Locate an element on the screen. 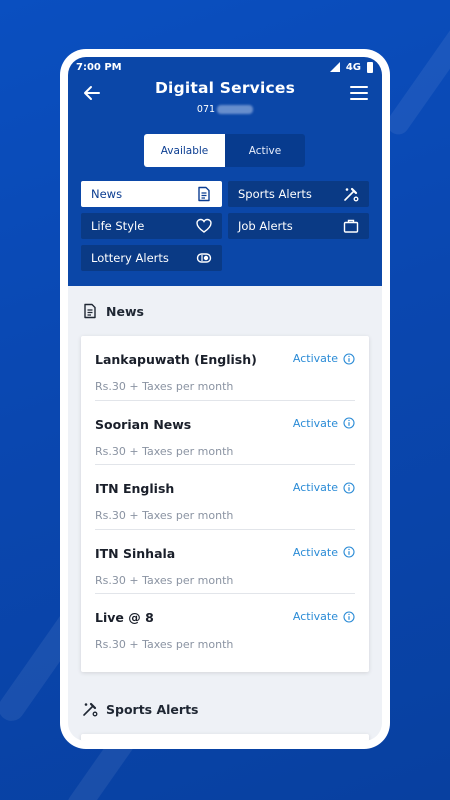 This screenshot has width=450, height=800. battery-icon is located at coordinates (370, 67).